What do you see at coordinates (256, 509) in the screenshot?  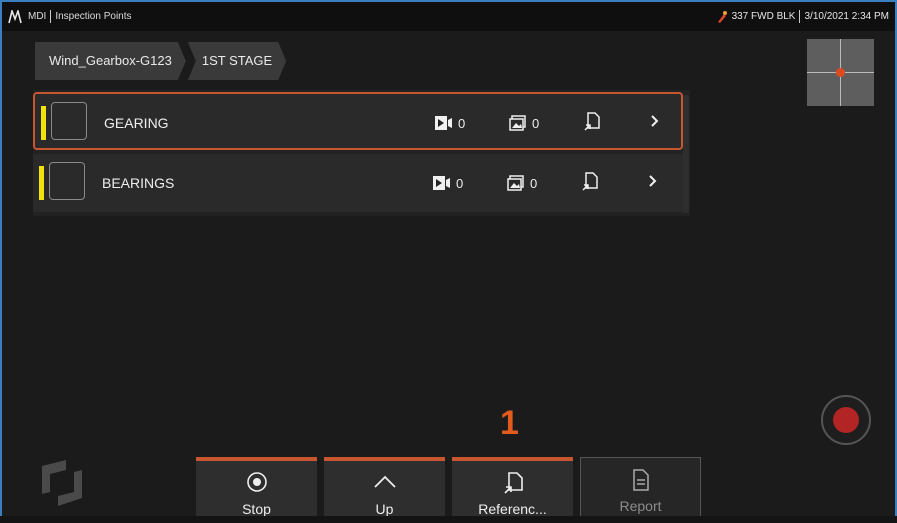 I see `stop-label: Stop` at bounding box center [256, 509].